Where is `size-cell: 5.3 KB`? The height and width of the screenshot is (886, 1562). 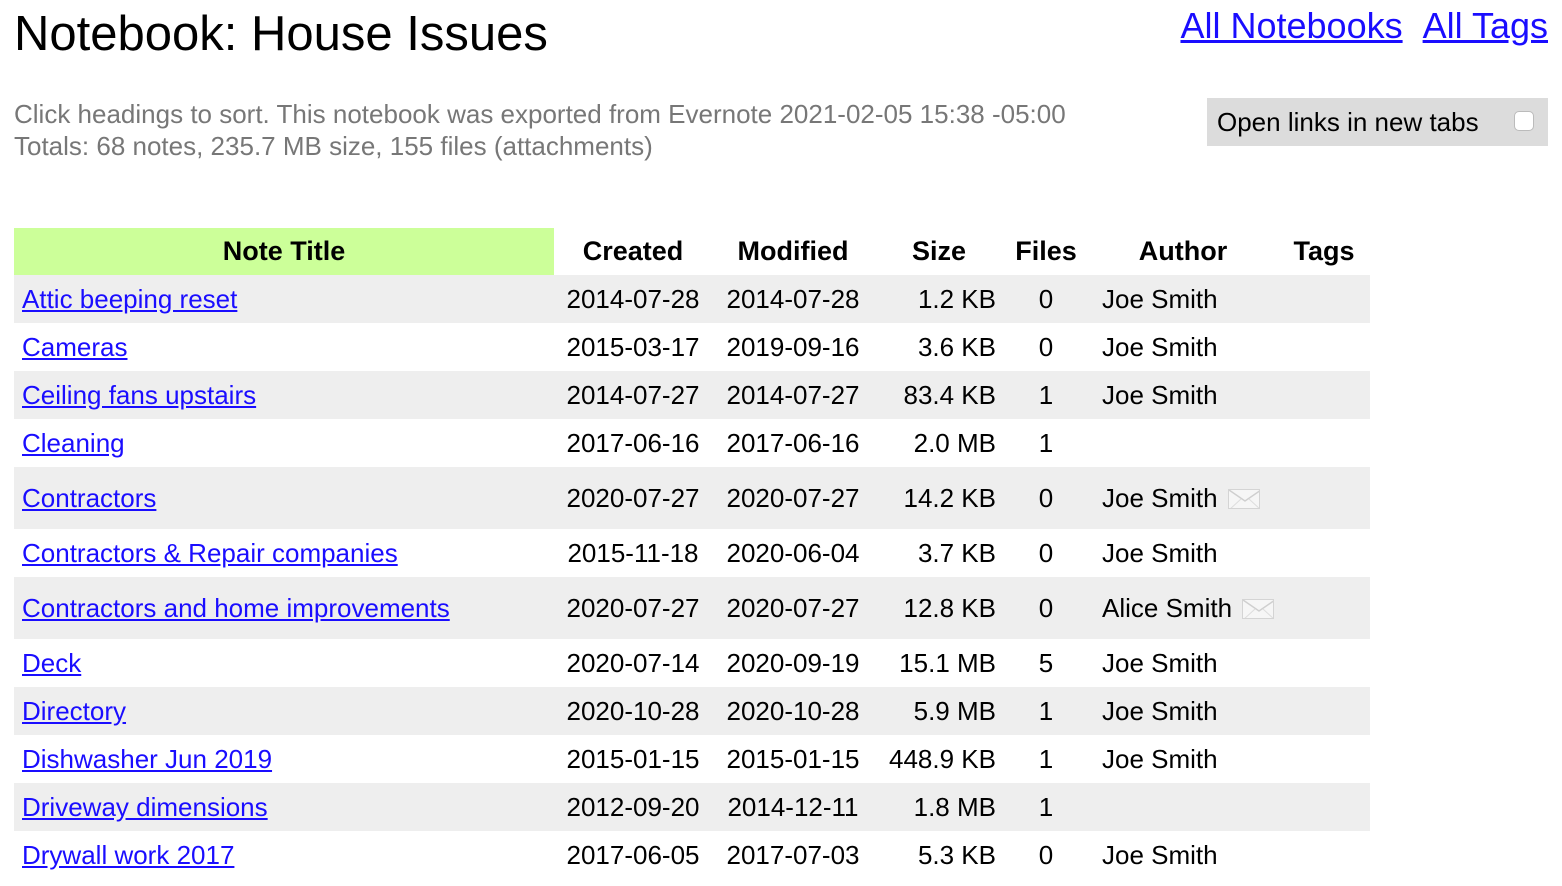
size-cell: 5.3 KB is located at coordinates (939, 855).